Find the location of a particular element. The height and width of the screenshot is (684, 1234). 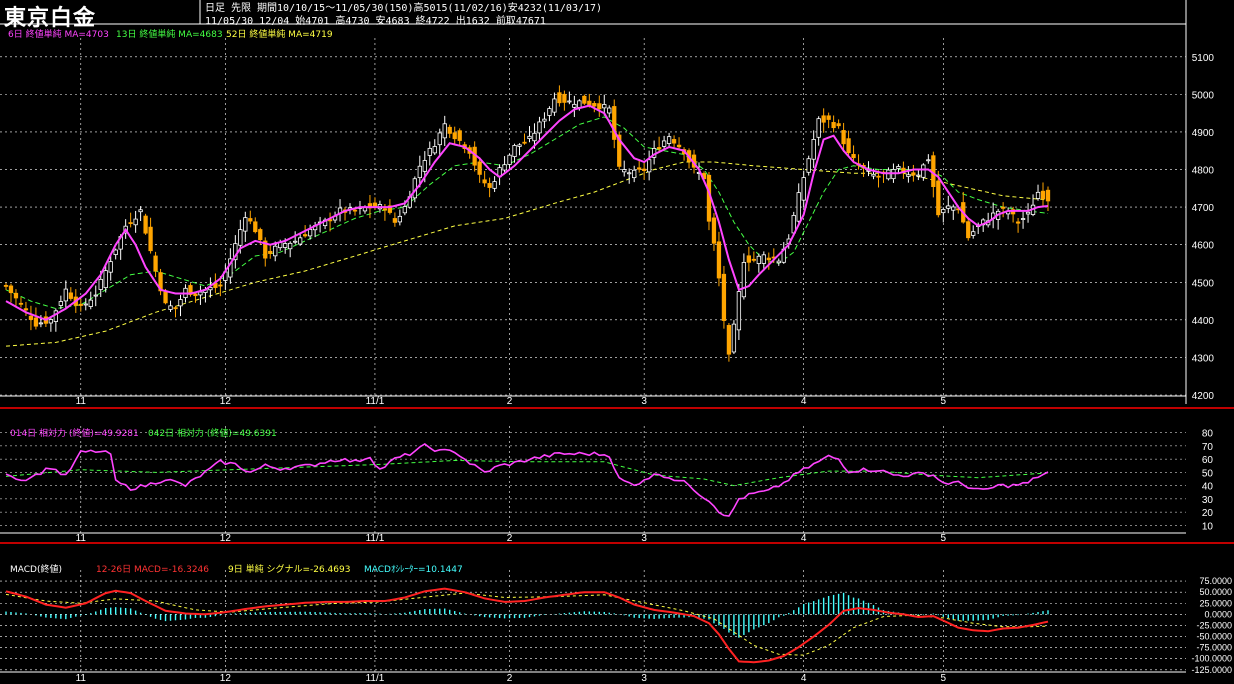

macd-tick-label: -50.0000 is located at coordinates (1214, 637).